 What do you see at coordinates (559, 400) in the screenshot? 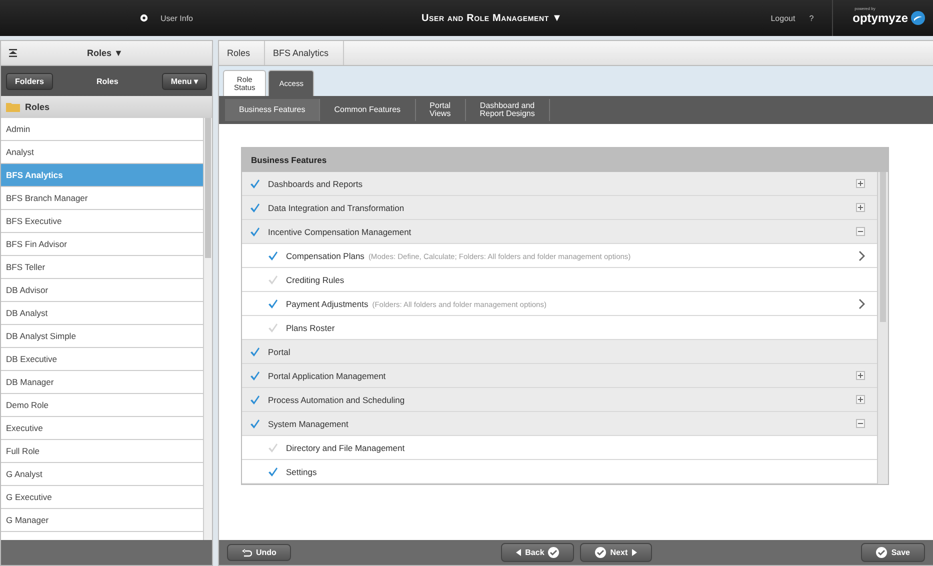
I see `feature-row: Process Automation and Scheduling` at bounding box center [559, 400].